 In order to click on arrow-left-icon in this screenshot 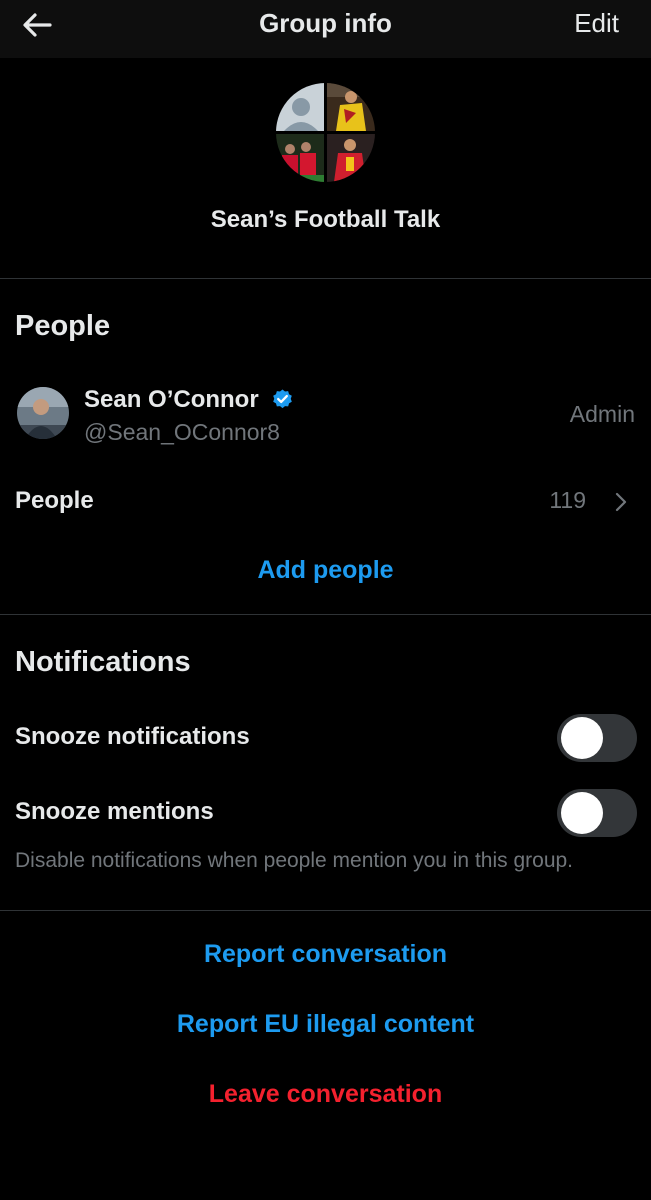, I will do `click(37, 25)`.